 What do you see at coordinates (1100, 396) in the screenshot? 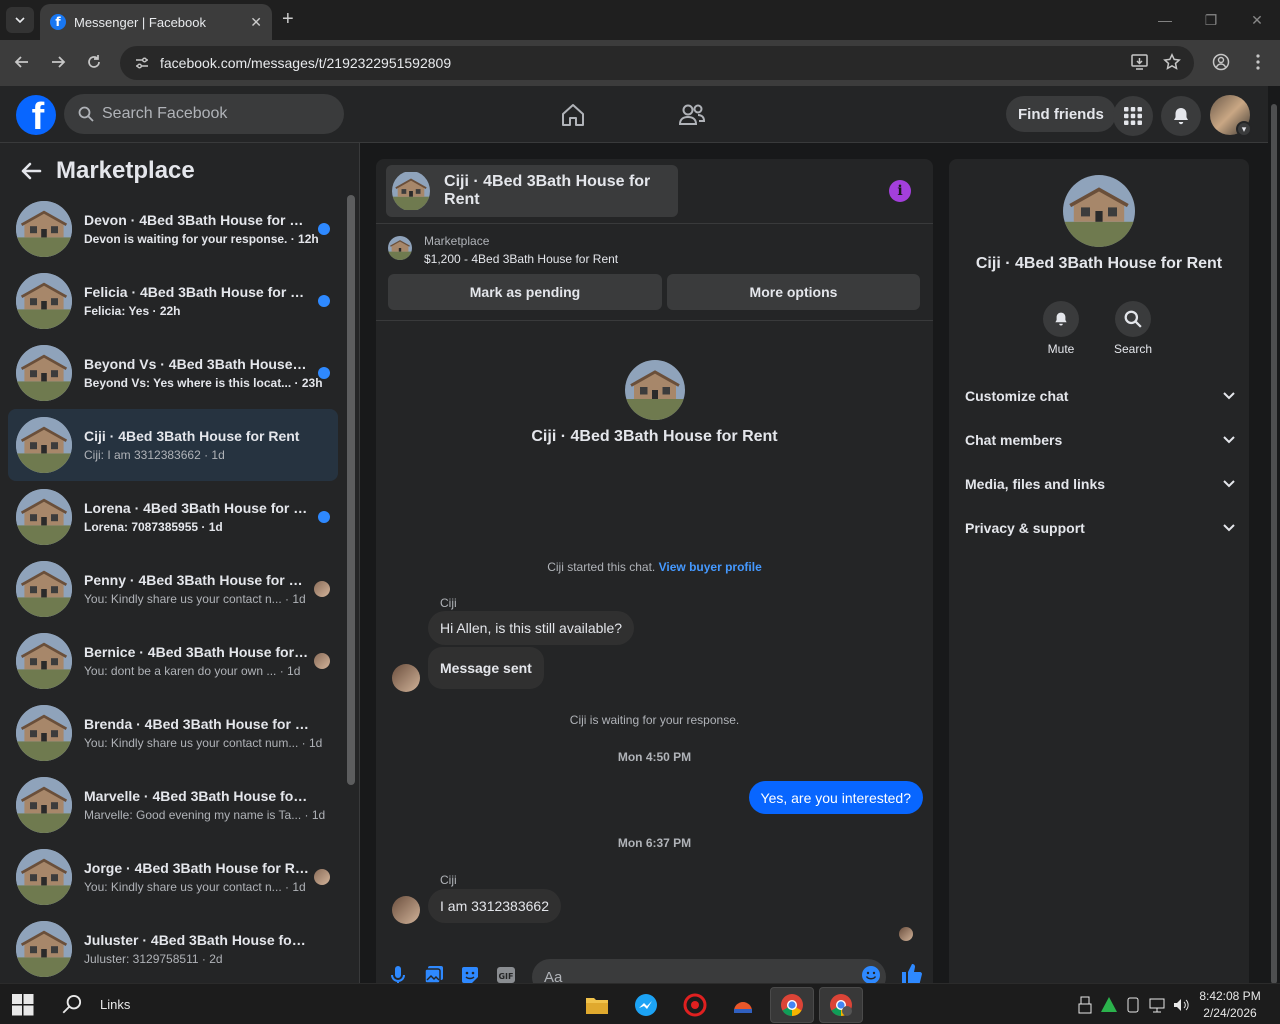
I see `customize-chat-row: Customize chat` at bounding box center [1100, 396].